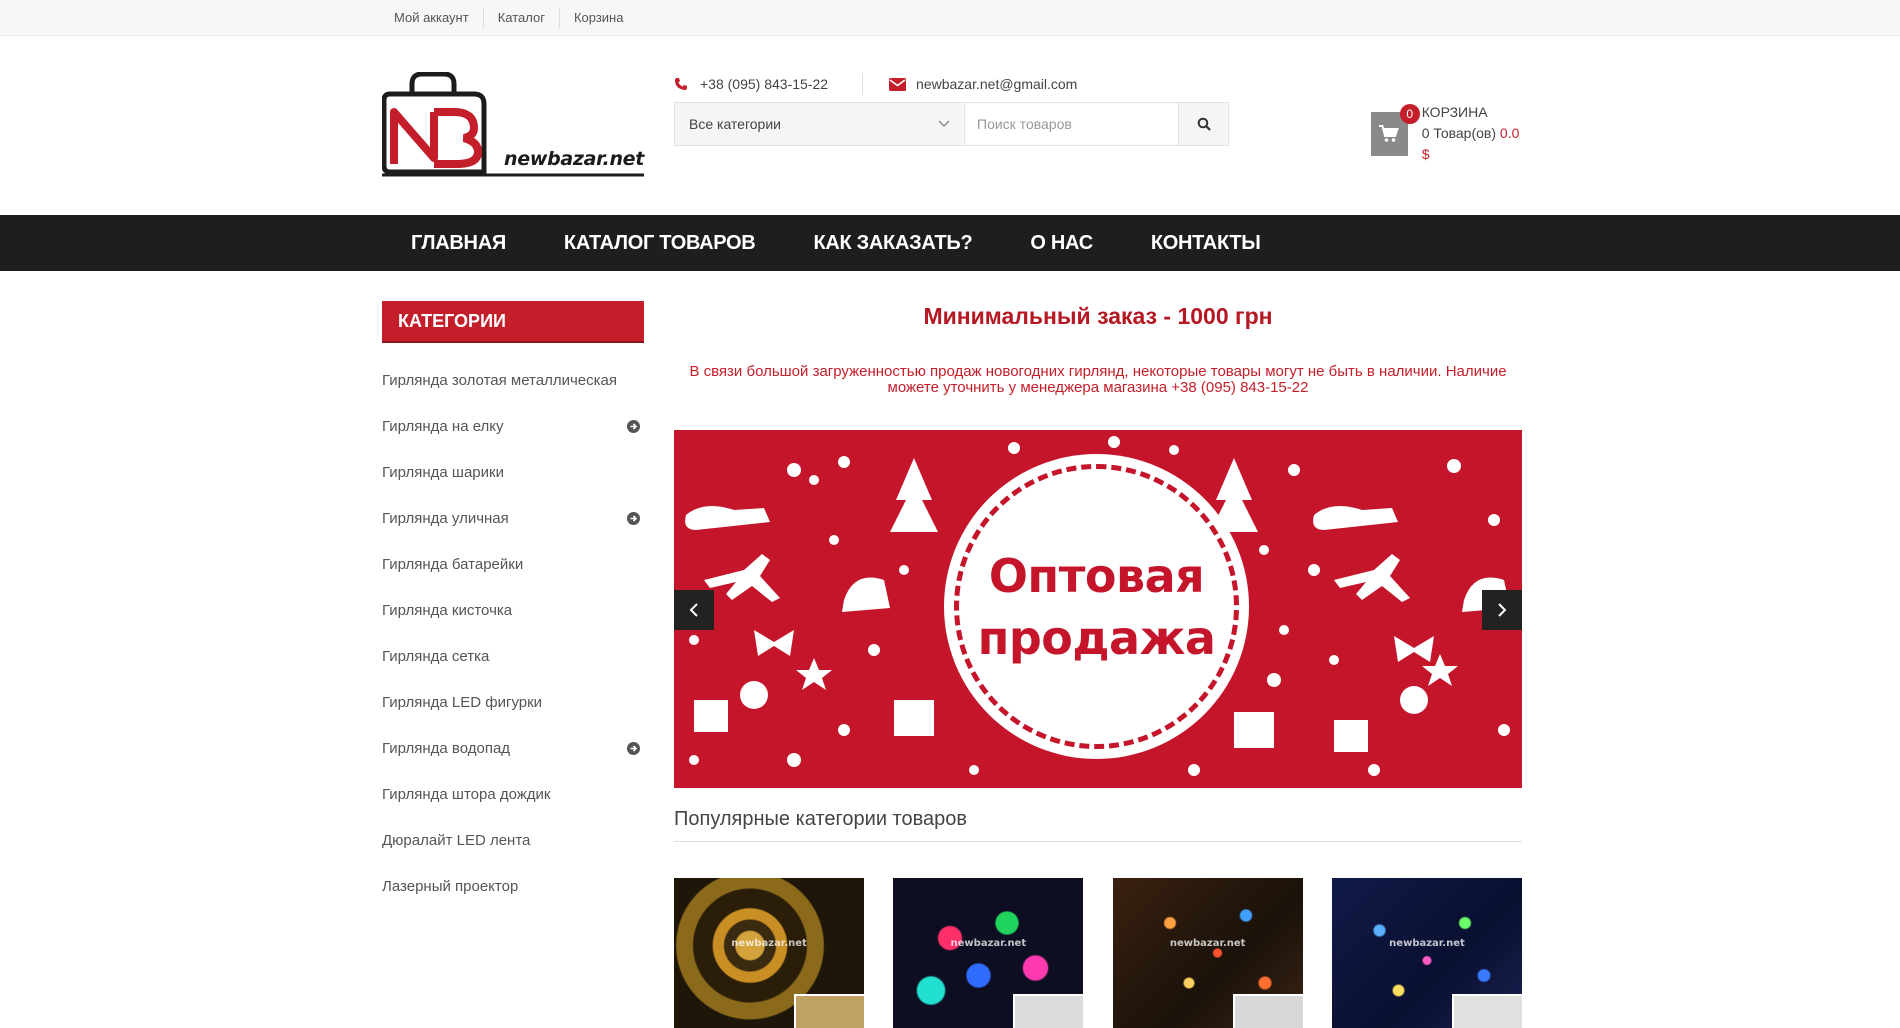 The width and height of the screenshot is (1900, 1028). I want to click on top-bar: Мой аккаунт Каталог Корзина, so click(950, 18).